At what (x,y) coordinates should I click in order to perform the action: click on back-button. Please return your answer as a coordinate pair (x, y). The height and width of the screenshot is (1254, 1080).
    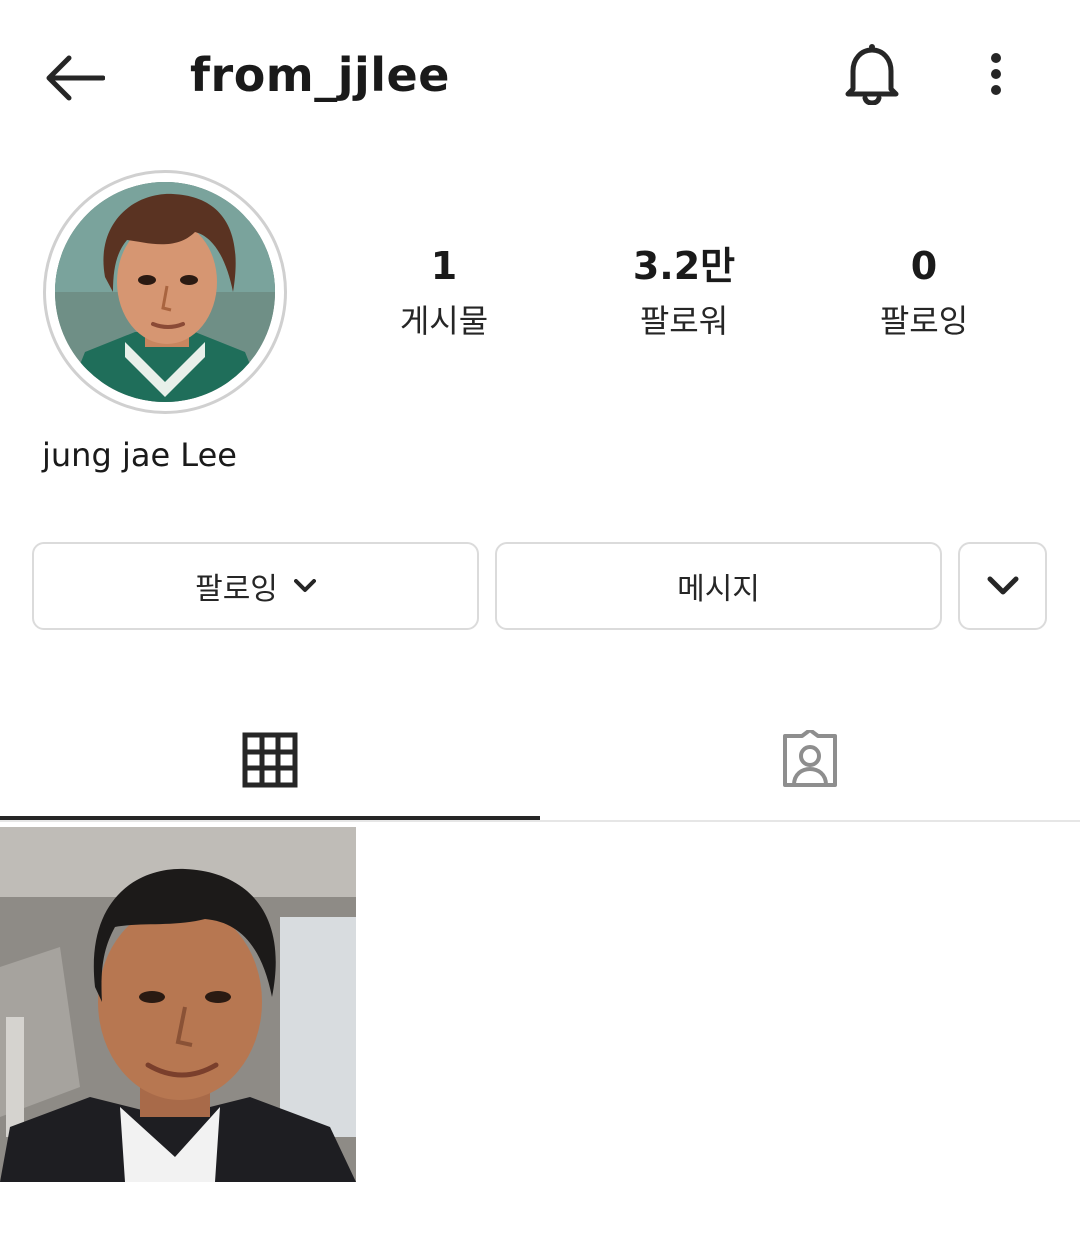
    Looking at the image, I should click on (74, 78).